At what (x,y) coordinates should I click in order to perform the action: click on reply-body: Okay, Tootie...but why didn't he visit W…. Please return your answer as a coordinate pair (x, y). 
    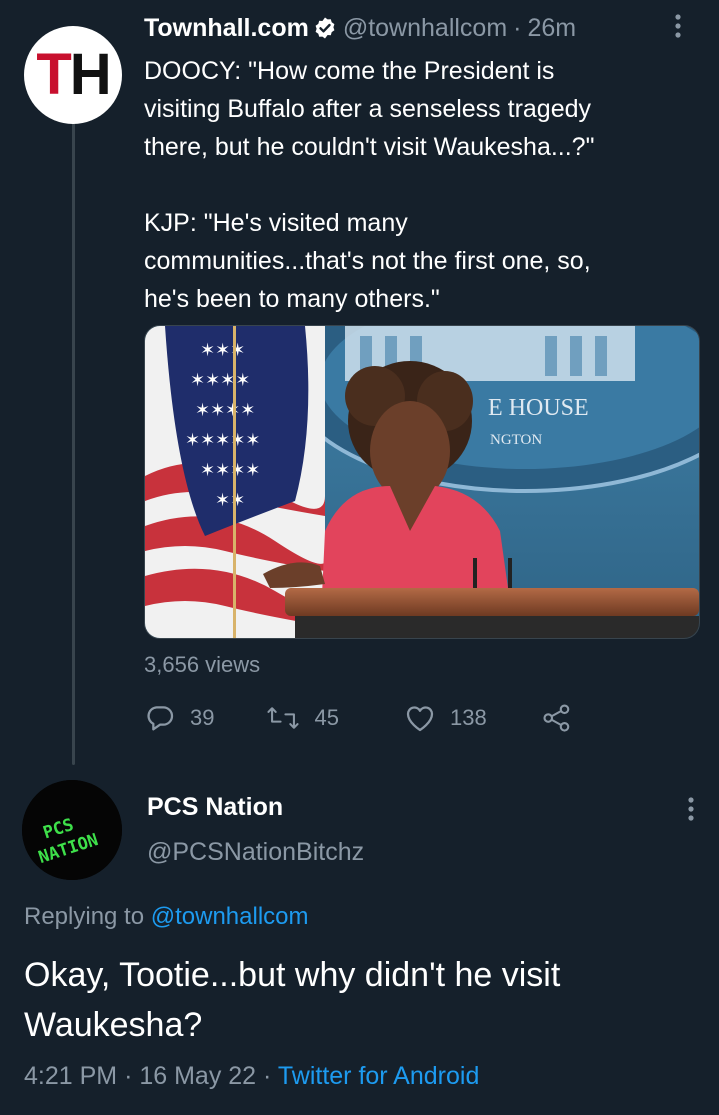
    Looking at the image, I should click on (292, 1000).